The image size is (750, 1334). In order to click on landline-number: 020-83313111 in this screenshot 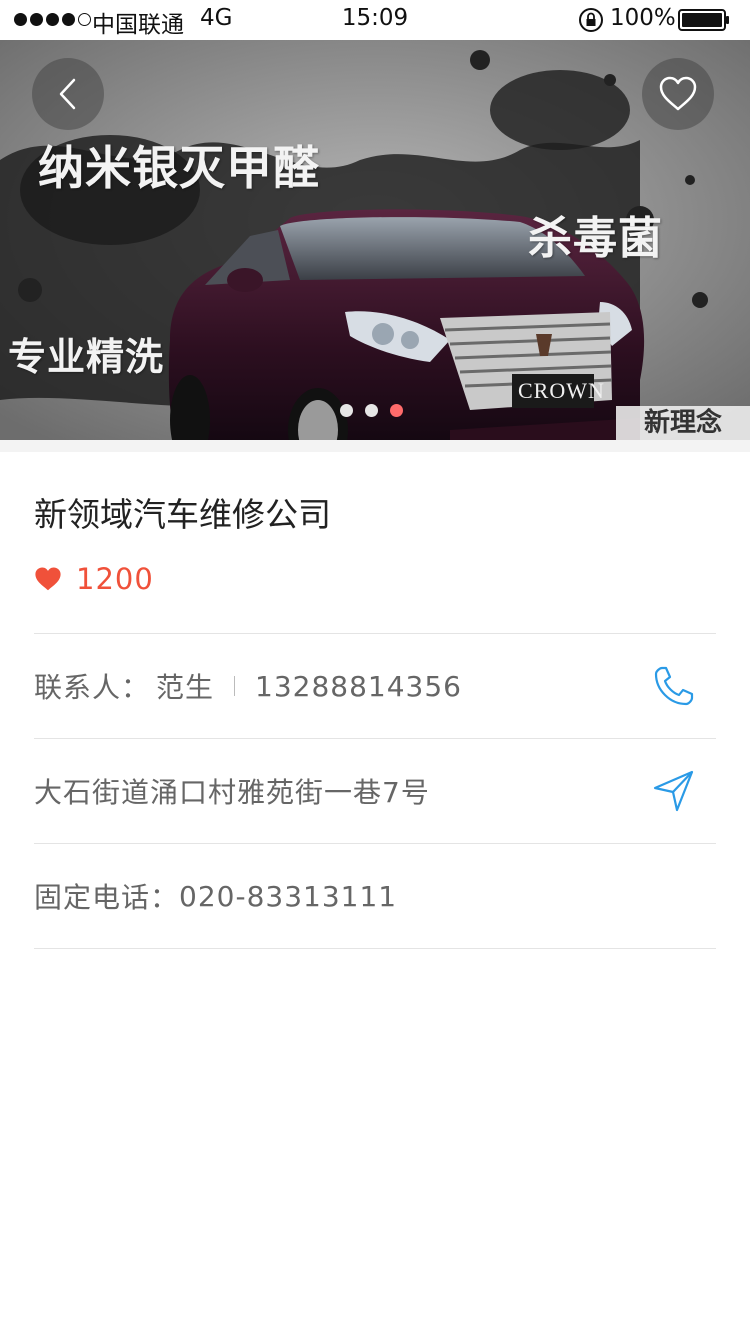, I will do `click(288, 896)`.